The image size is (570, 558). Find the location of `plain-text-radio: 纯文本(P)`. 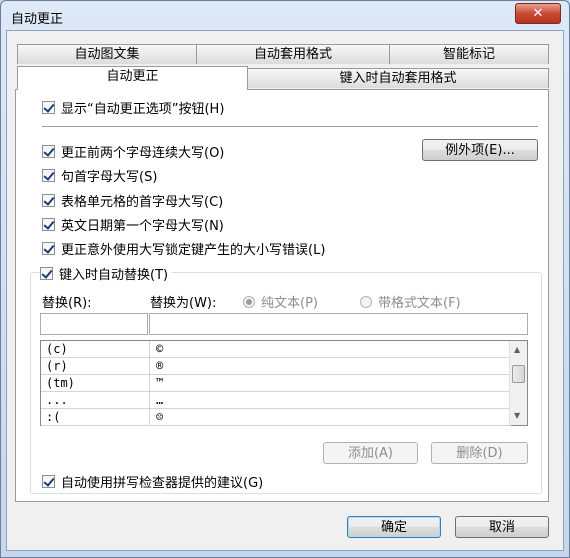

plain-text-radio: 纯文本(P) is located at coordinates (280, 301).